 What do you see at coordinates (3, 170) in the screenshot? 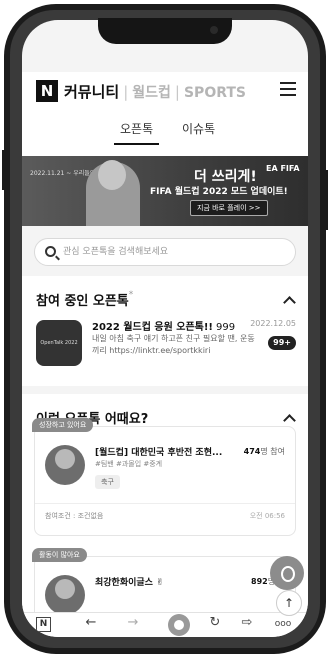
I see `side-button-left` at bounding box center [3, 170].